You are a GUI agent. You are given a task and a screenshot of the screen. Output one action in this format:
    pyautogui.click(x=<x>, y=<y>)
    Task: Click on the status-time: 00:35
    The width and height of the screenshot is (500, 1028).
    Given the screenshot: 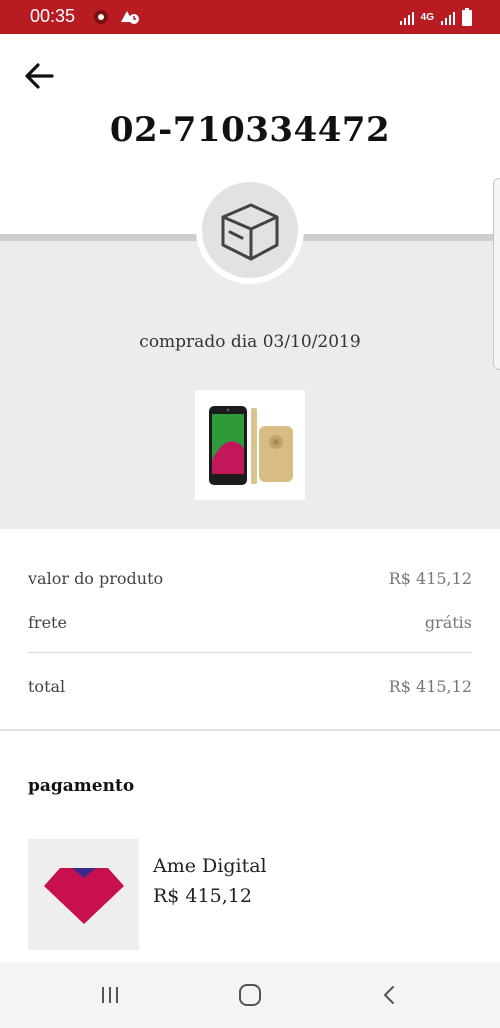 What is the action you would take?
    pyautogui.click(x=53, y=16)
    